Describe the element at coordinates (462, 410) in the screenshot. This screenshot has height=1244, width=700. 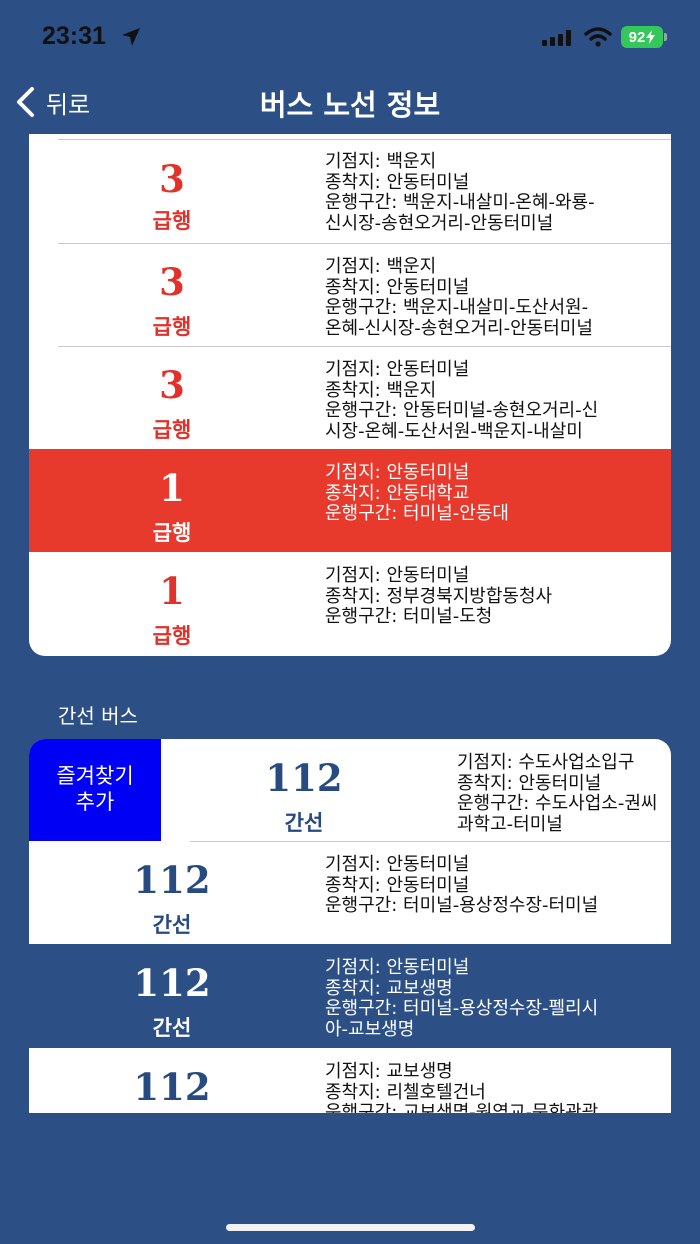
I see `route-section: 운행구간: 안동터미널-송현오거리-신` at that location.